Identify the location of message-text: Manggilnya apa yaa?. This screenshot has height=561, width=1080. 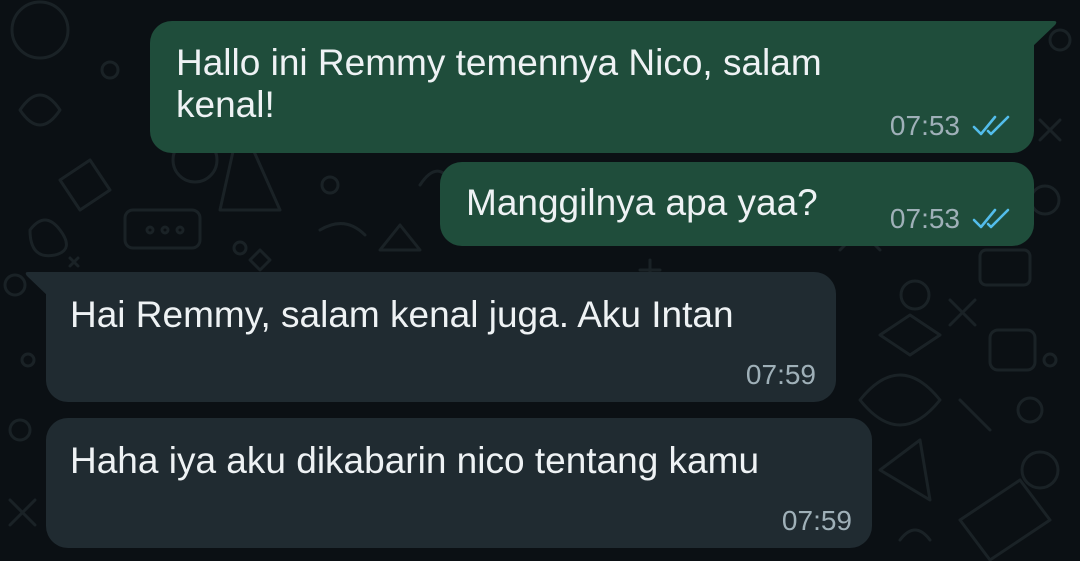
(642, 202).